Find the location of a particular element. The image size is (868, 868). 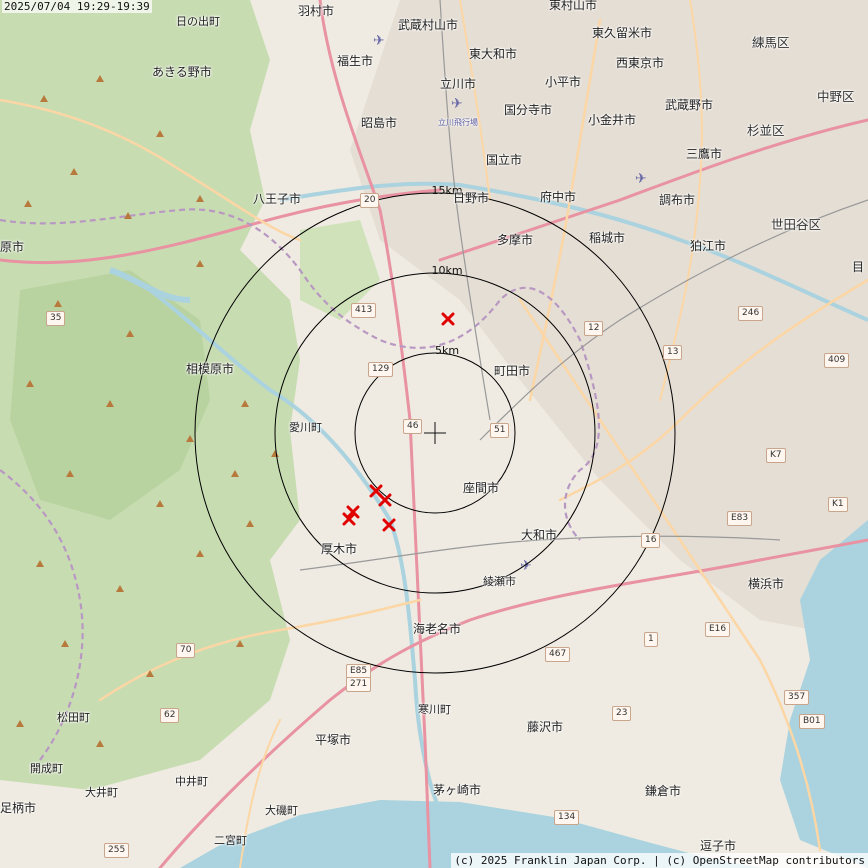

place-label: 世田谷区 is located at coordinates (796, 224).